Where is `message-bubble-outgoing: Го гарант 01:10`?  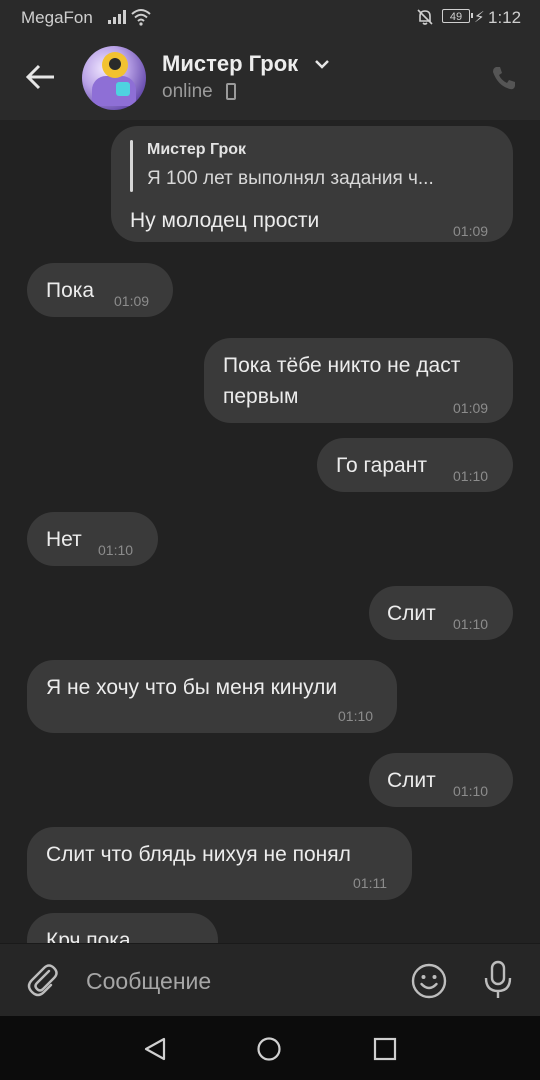
message-bubble-outgoing: Го гарант 01:10 is located at coordinates (415, 465).